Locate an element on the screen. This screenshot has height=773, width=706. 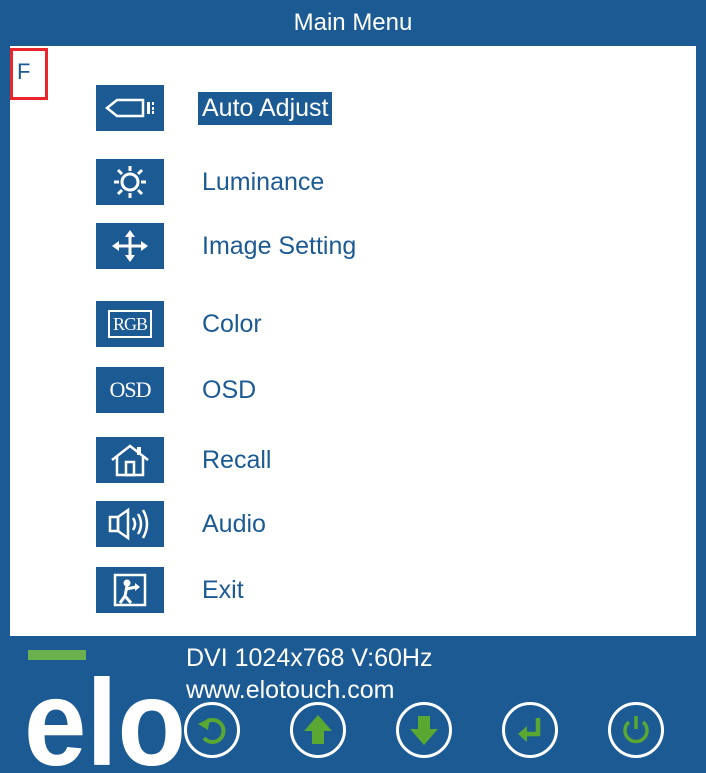
back-icon is located at coordinates (212, 731).